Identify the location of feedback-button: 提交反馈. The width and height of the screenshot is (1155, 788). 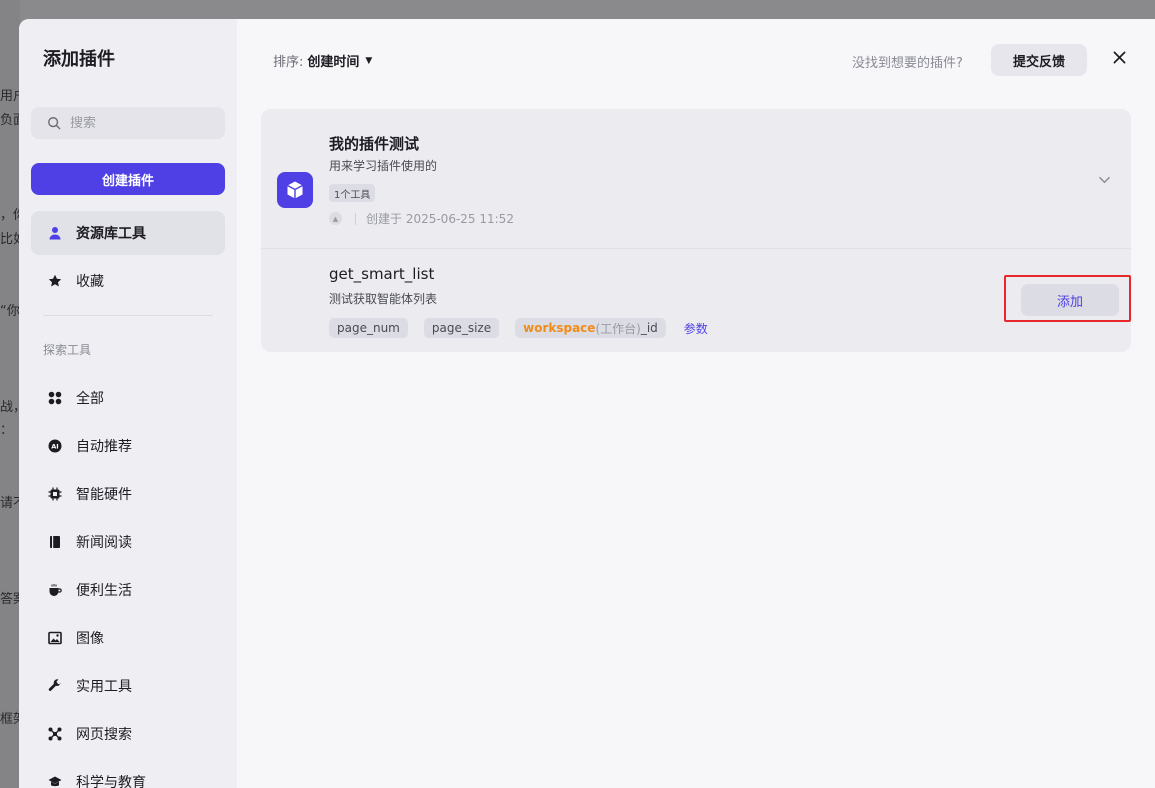
(1039, 60).